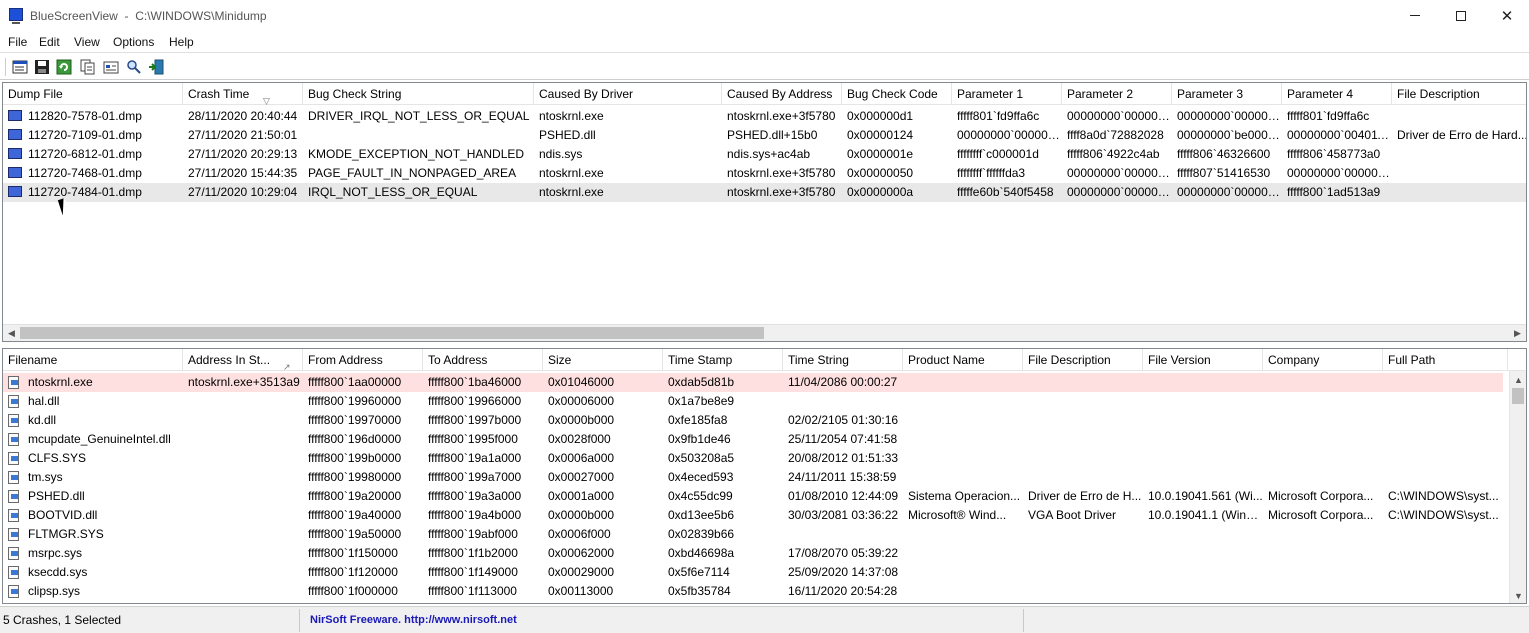 The height and width of the screenshot is (633, 1529). I want to click on col-size: Size, so click(603, 360).